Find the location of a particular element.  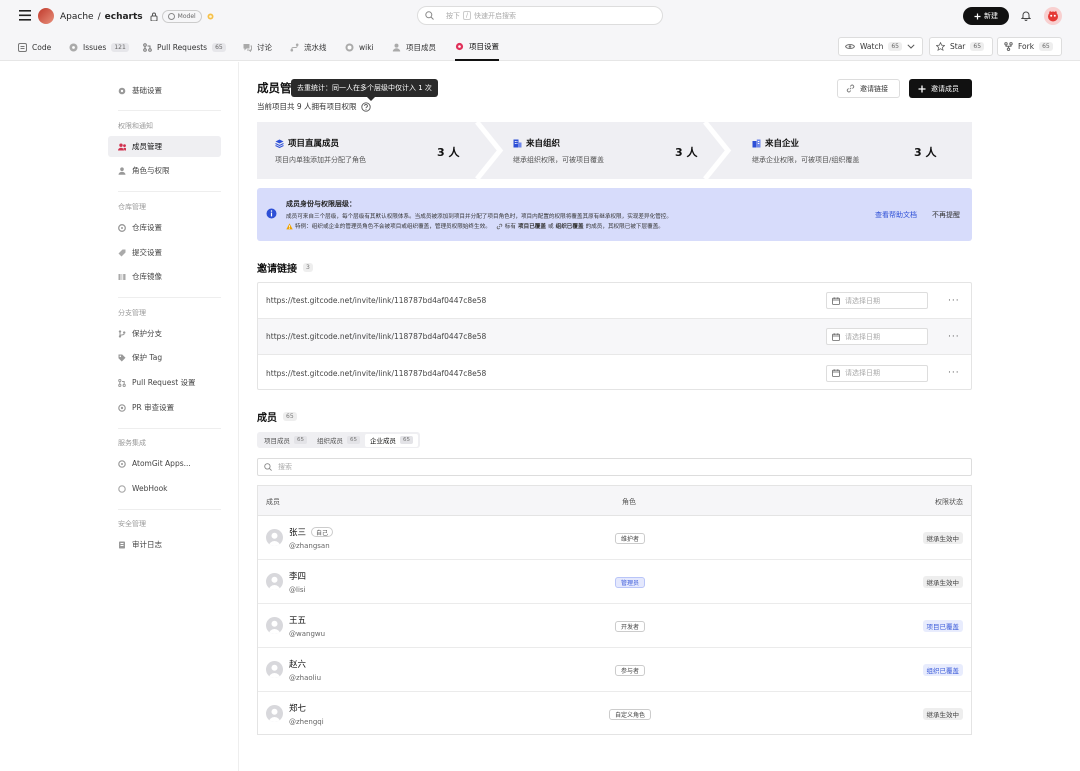

sidebar-item-roles: 角色与权限 is located at coordinates (164, 170).